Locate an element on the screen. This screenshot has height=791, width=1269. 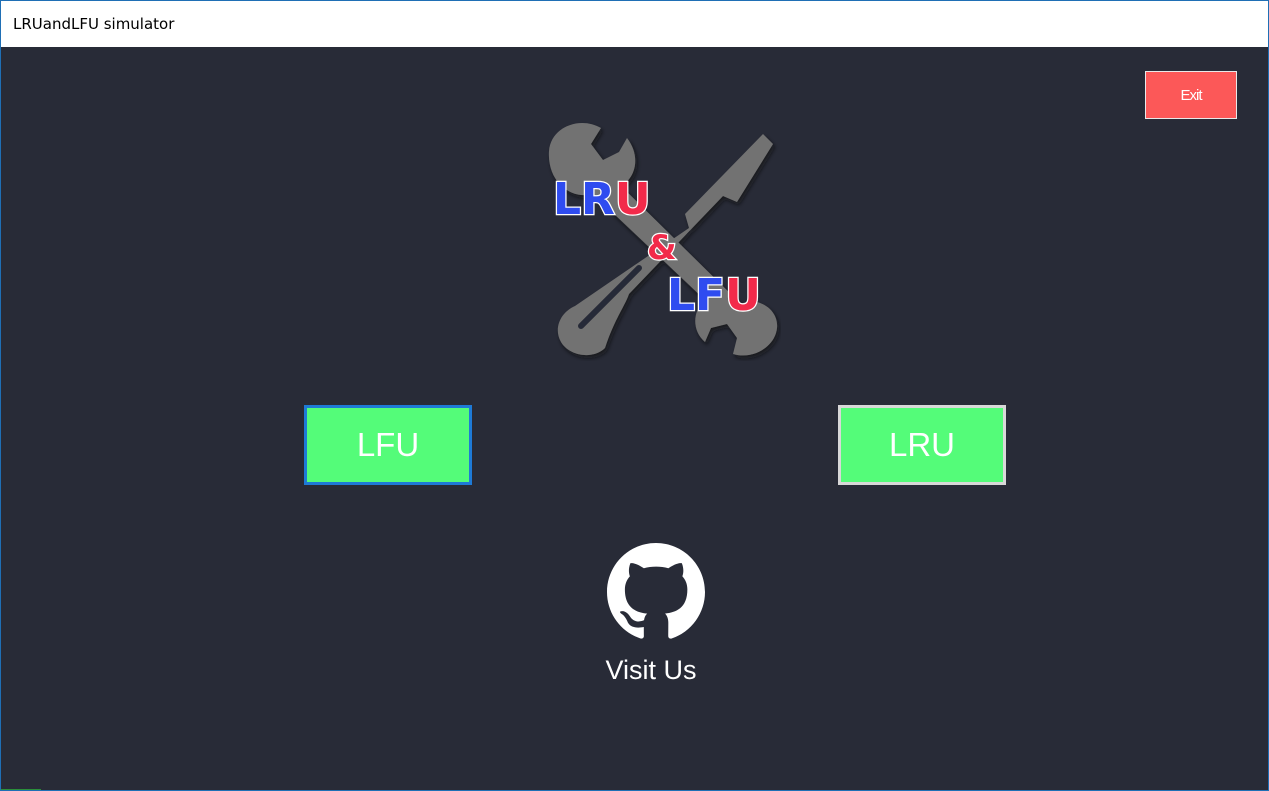
window-title: LRUandLFU simulator is located at coordinates (94, 24).